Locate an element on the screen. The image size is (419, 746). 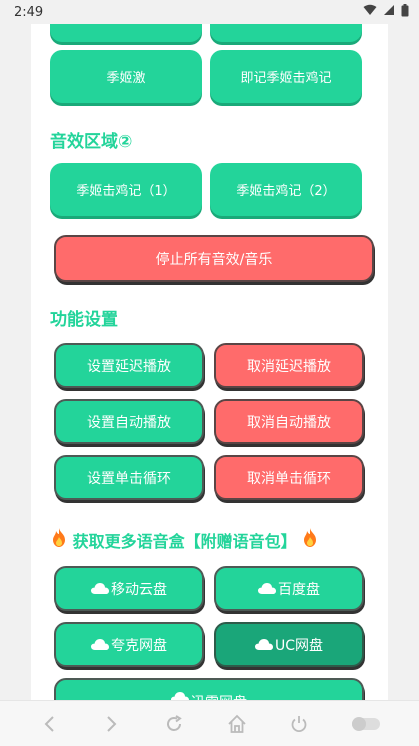
set-delay-button: 设置延迟播放 is located at coordinates (129, 365).